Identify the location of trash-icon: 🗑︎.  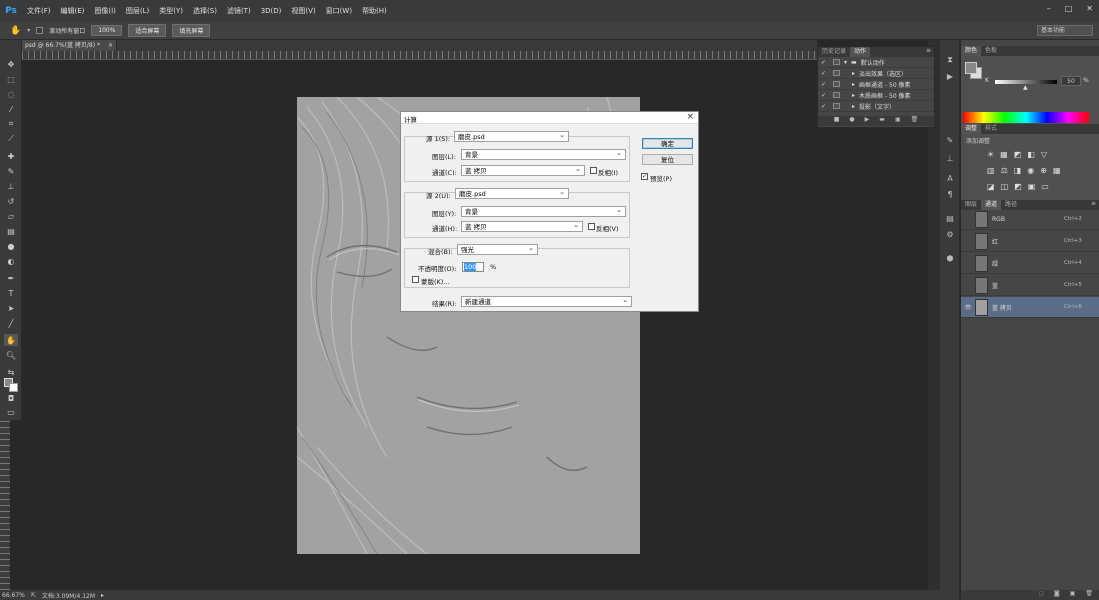
(1089, 595).